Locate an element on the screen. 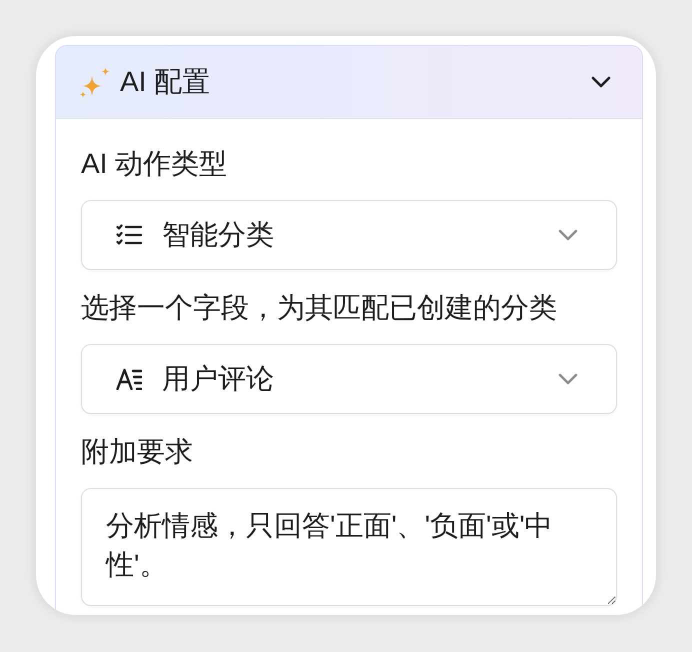  field-label: AI 动作类型 is located at coordinates (154, 164).